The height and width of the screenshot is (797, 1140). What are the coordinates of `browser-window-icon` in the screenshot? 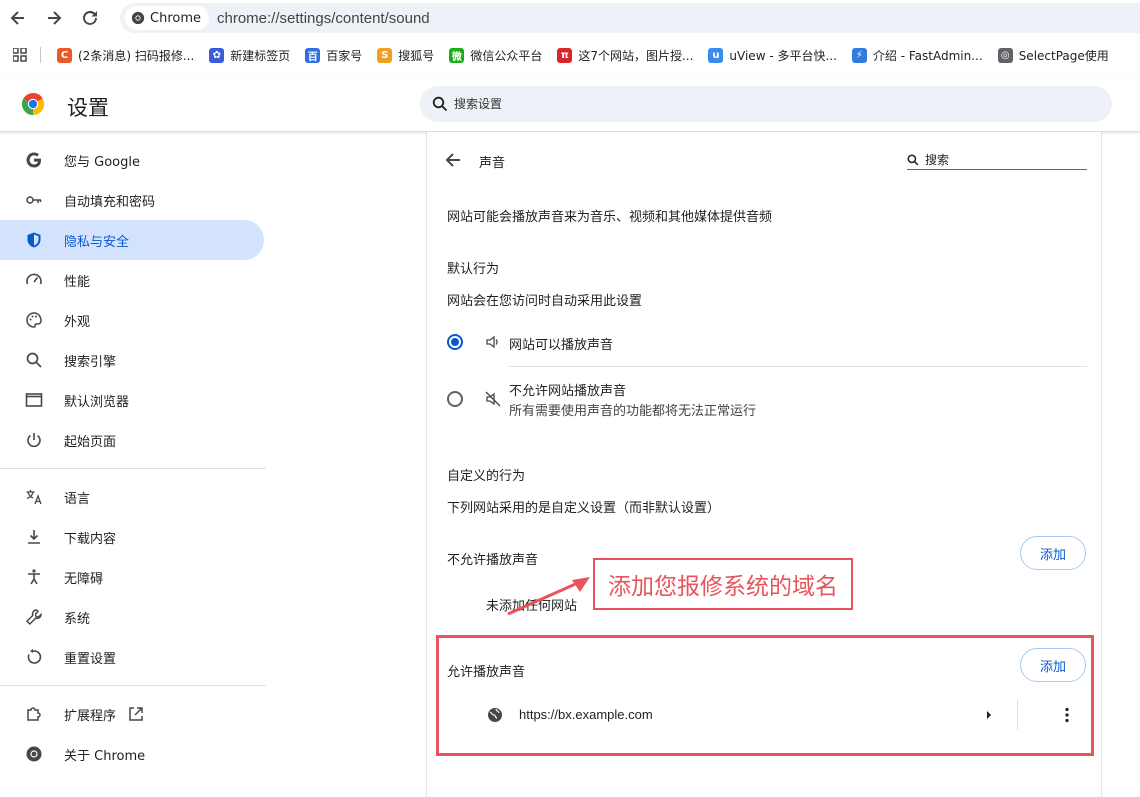 It's located at (34, 400).